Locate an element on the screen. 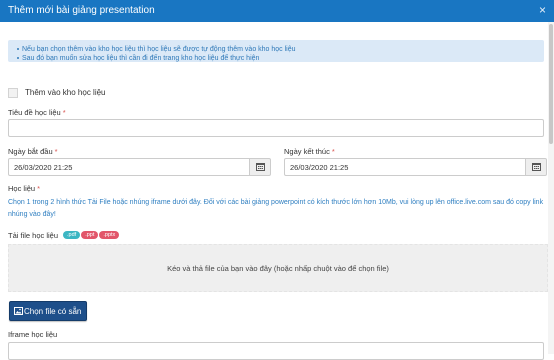  close-icon: × is located at coordinates (542, 10).